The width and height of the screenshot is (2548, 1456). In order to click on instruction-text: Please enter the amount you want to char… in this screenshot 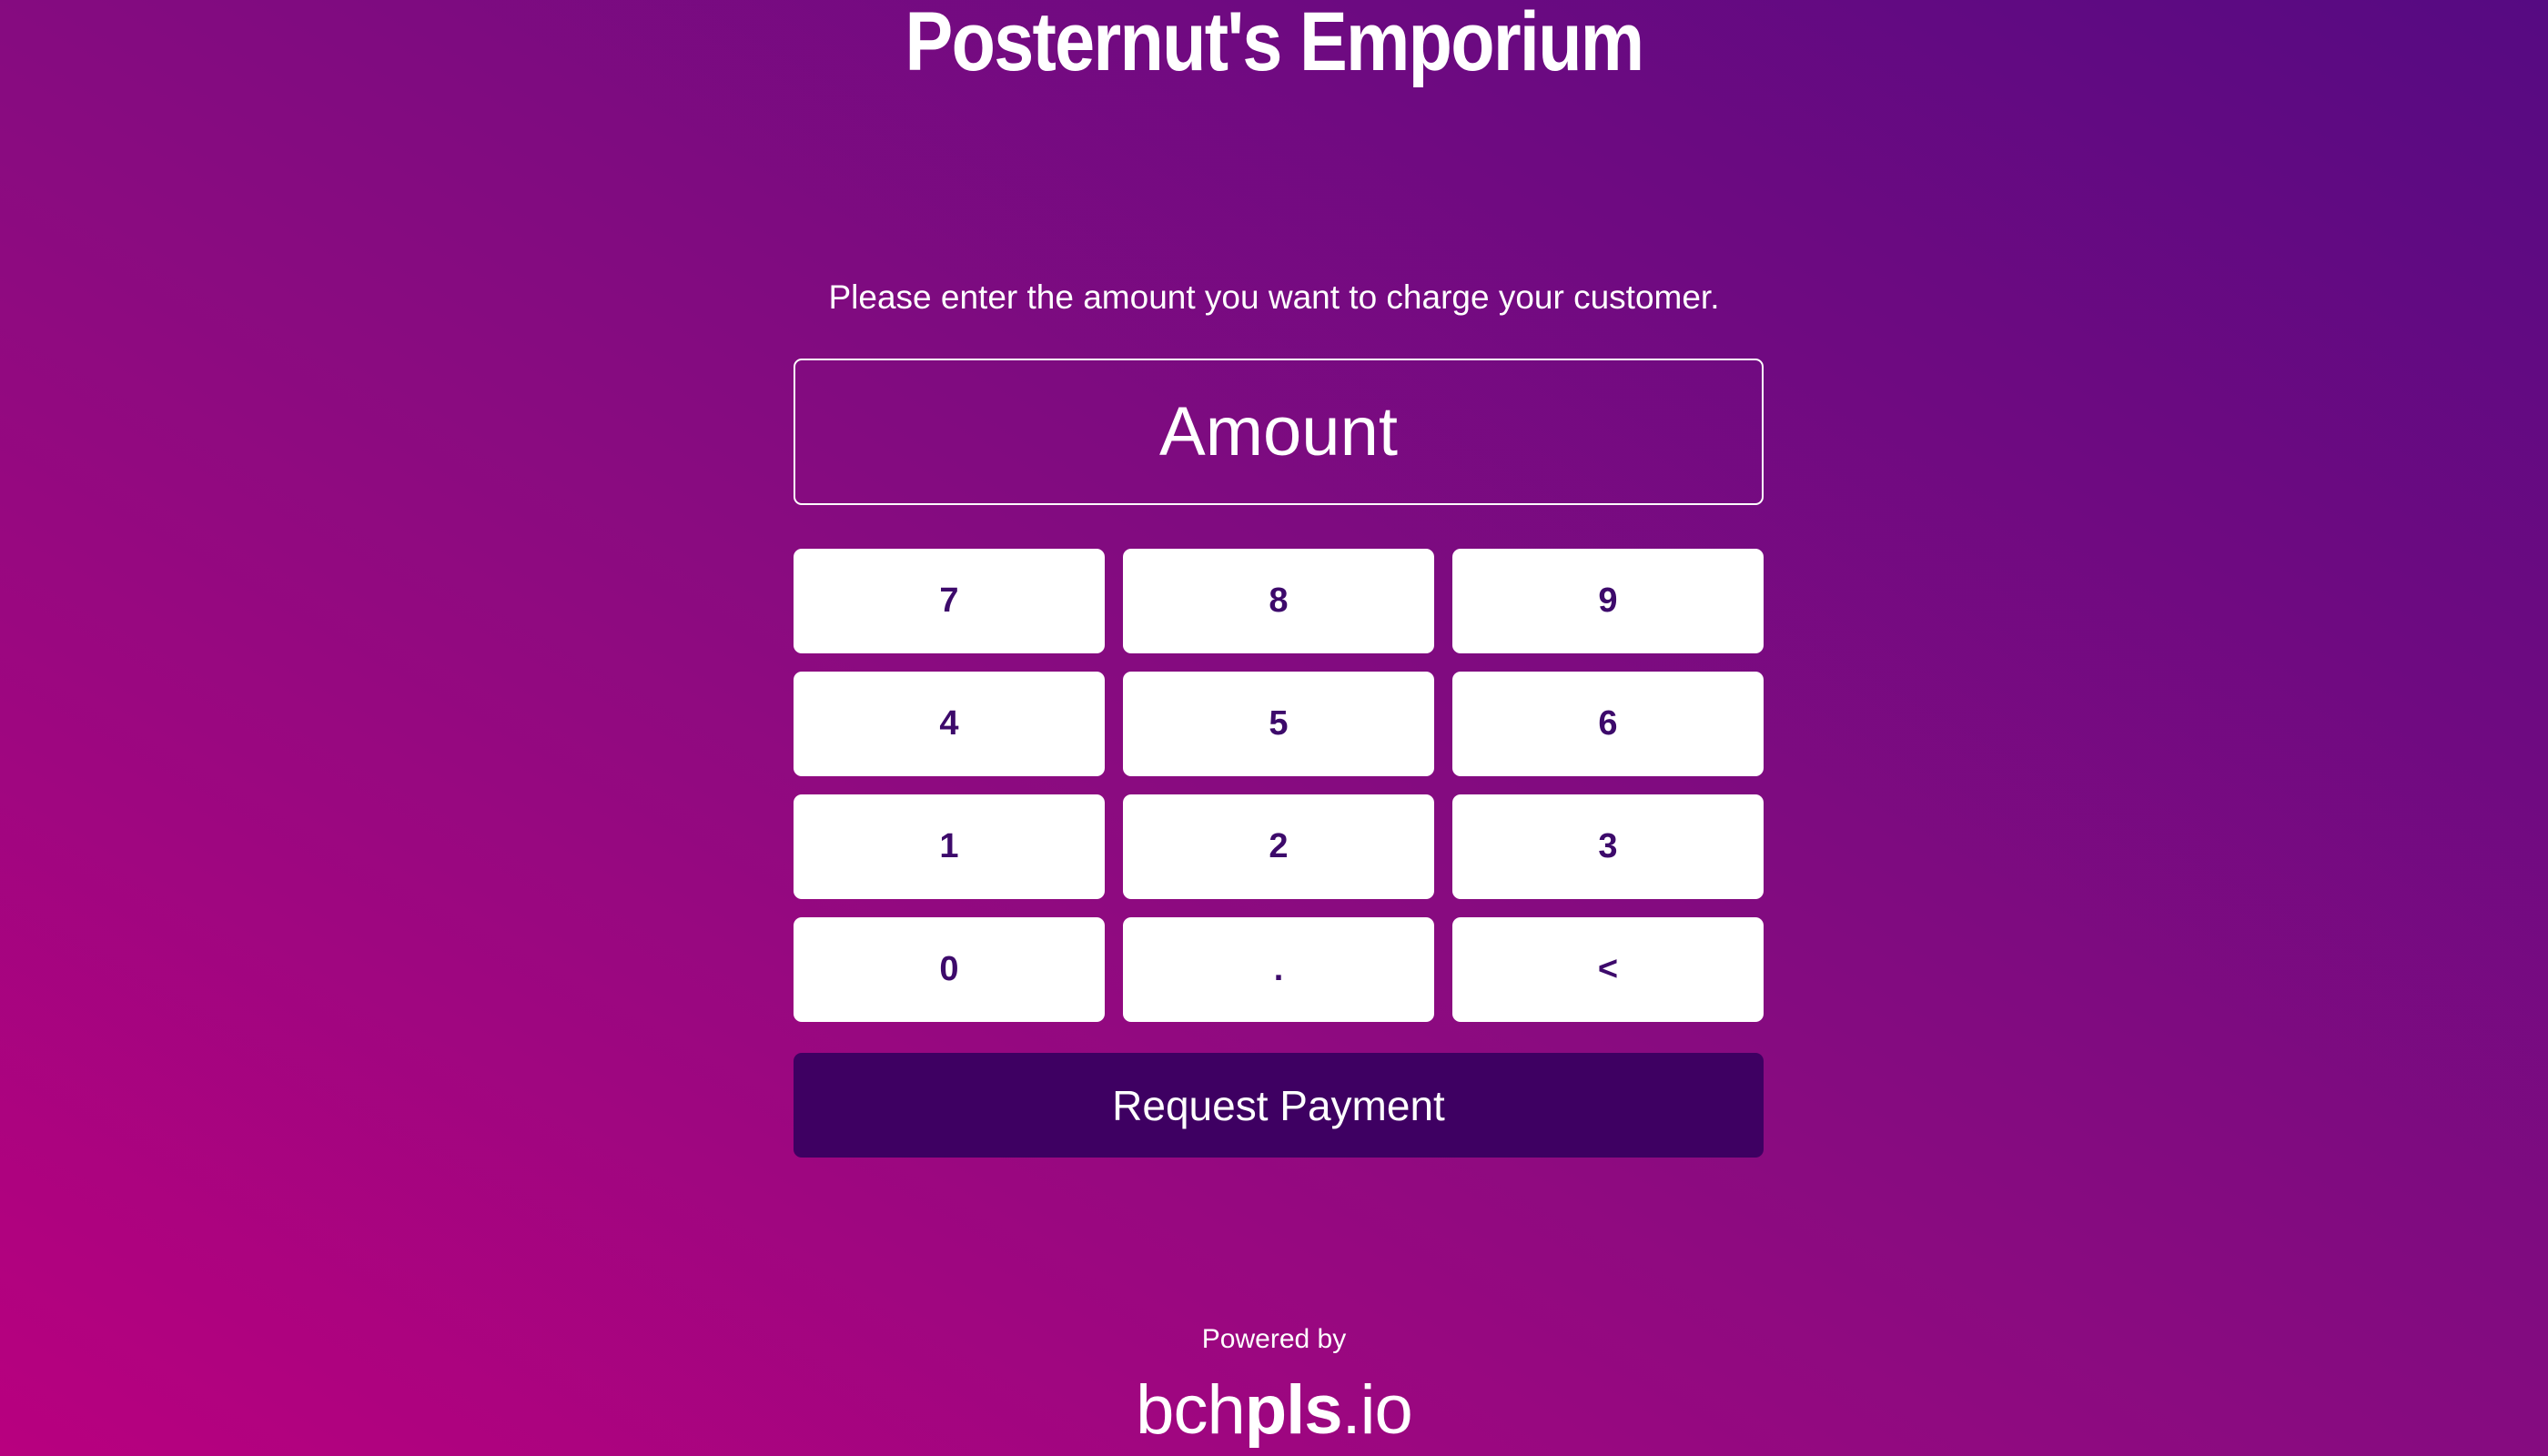, I will do `click(1274, 297)`.